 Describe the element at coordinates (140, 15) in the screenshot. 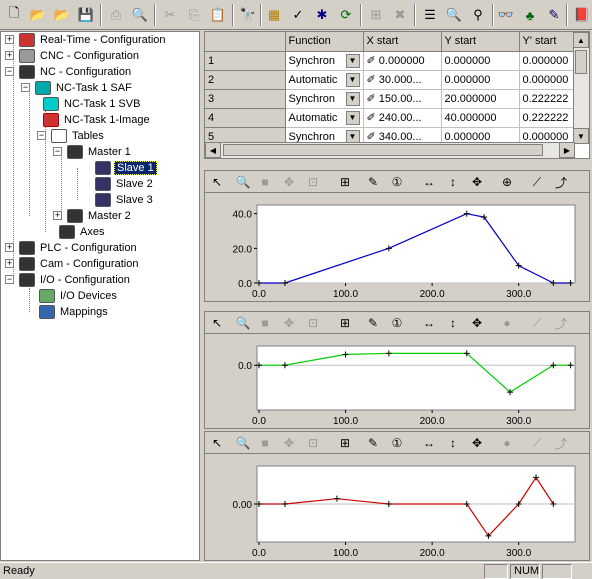

I see `print-preview-icon: 🔍` at that location.